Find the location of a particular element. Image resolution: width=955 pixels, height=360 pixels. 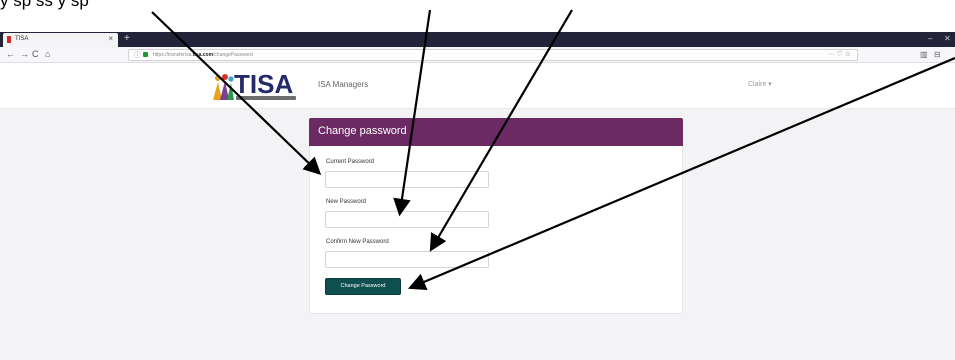

sidebar-icon: ⊟ is located at coordinates (937, 54).